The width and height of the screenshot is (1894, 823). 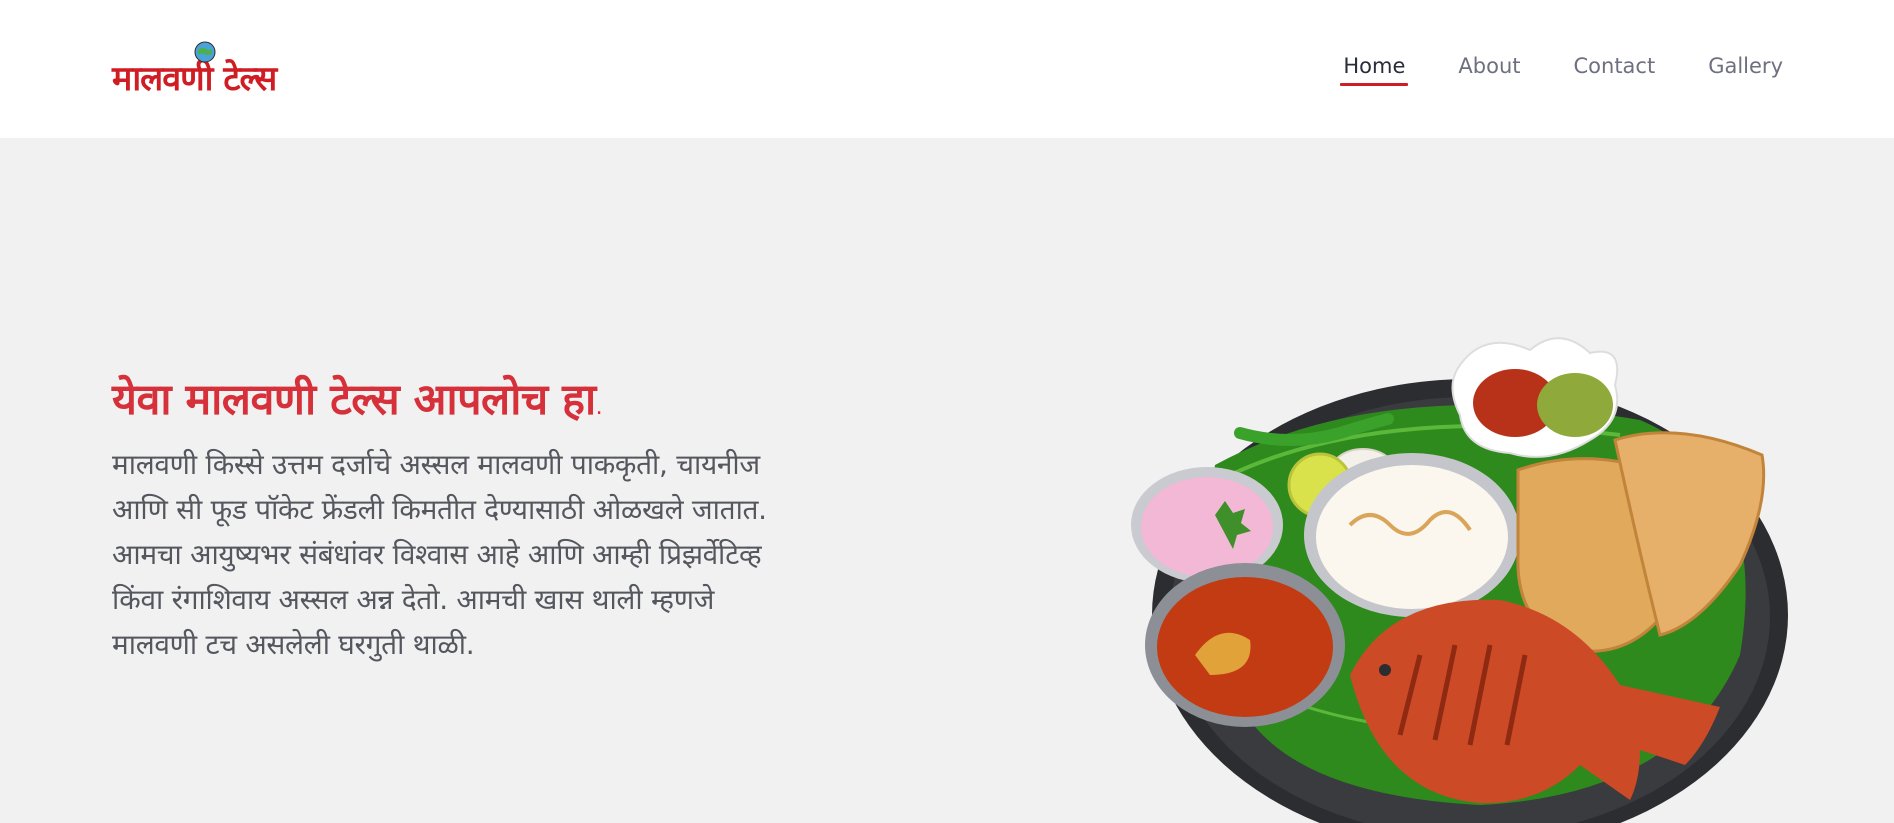 What do you see at coordinates (1374, 70) in the screenshot?
I see `nav-home: Home` at bounding box center [1374, 70].